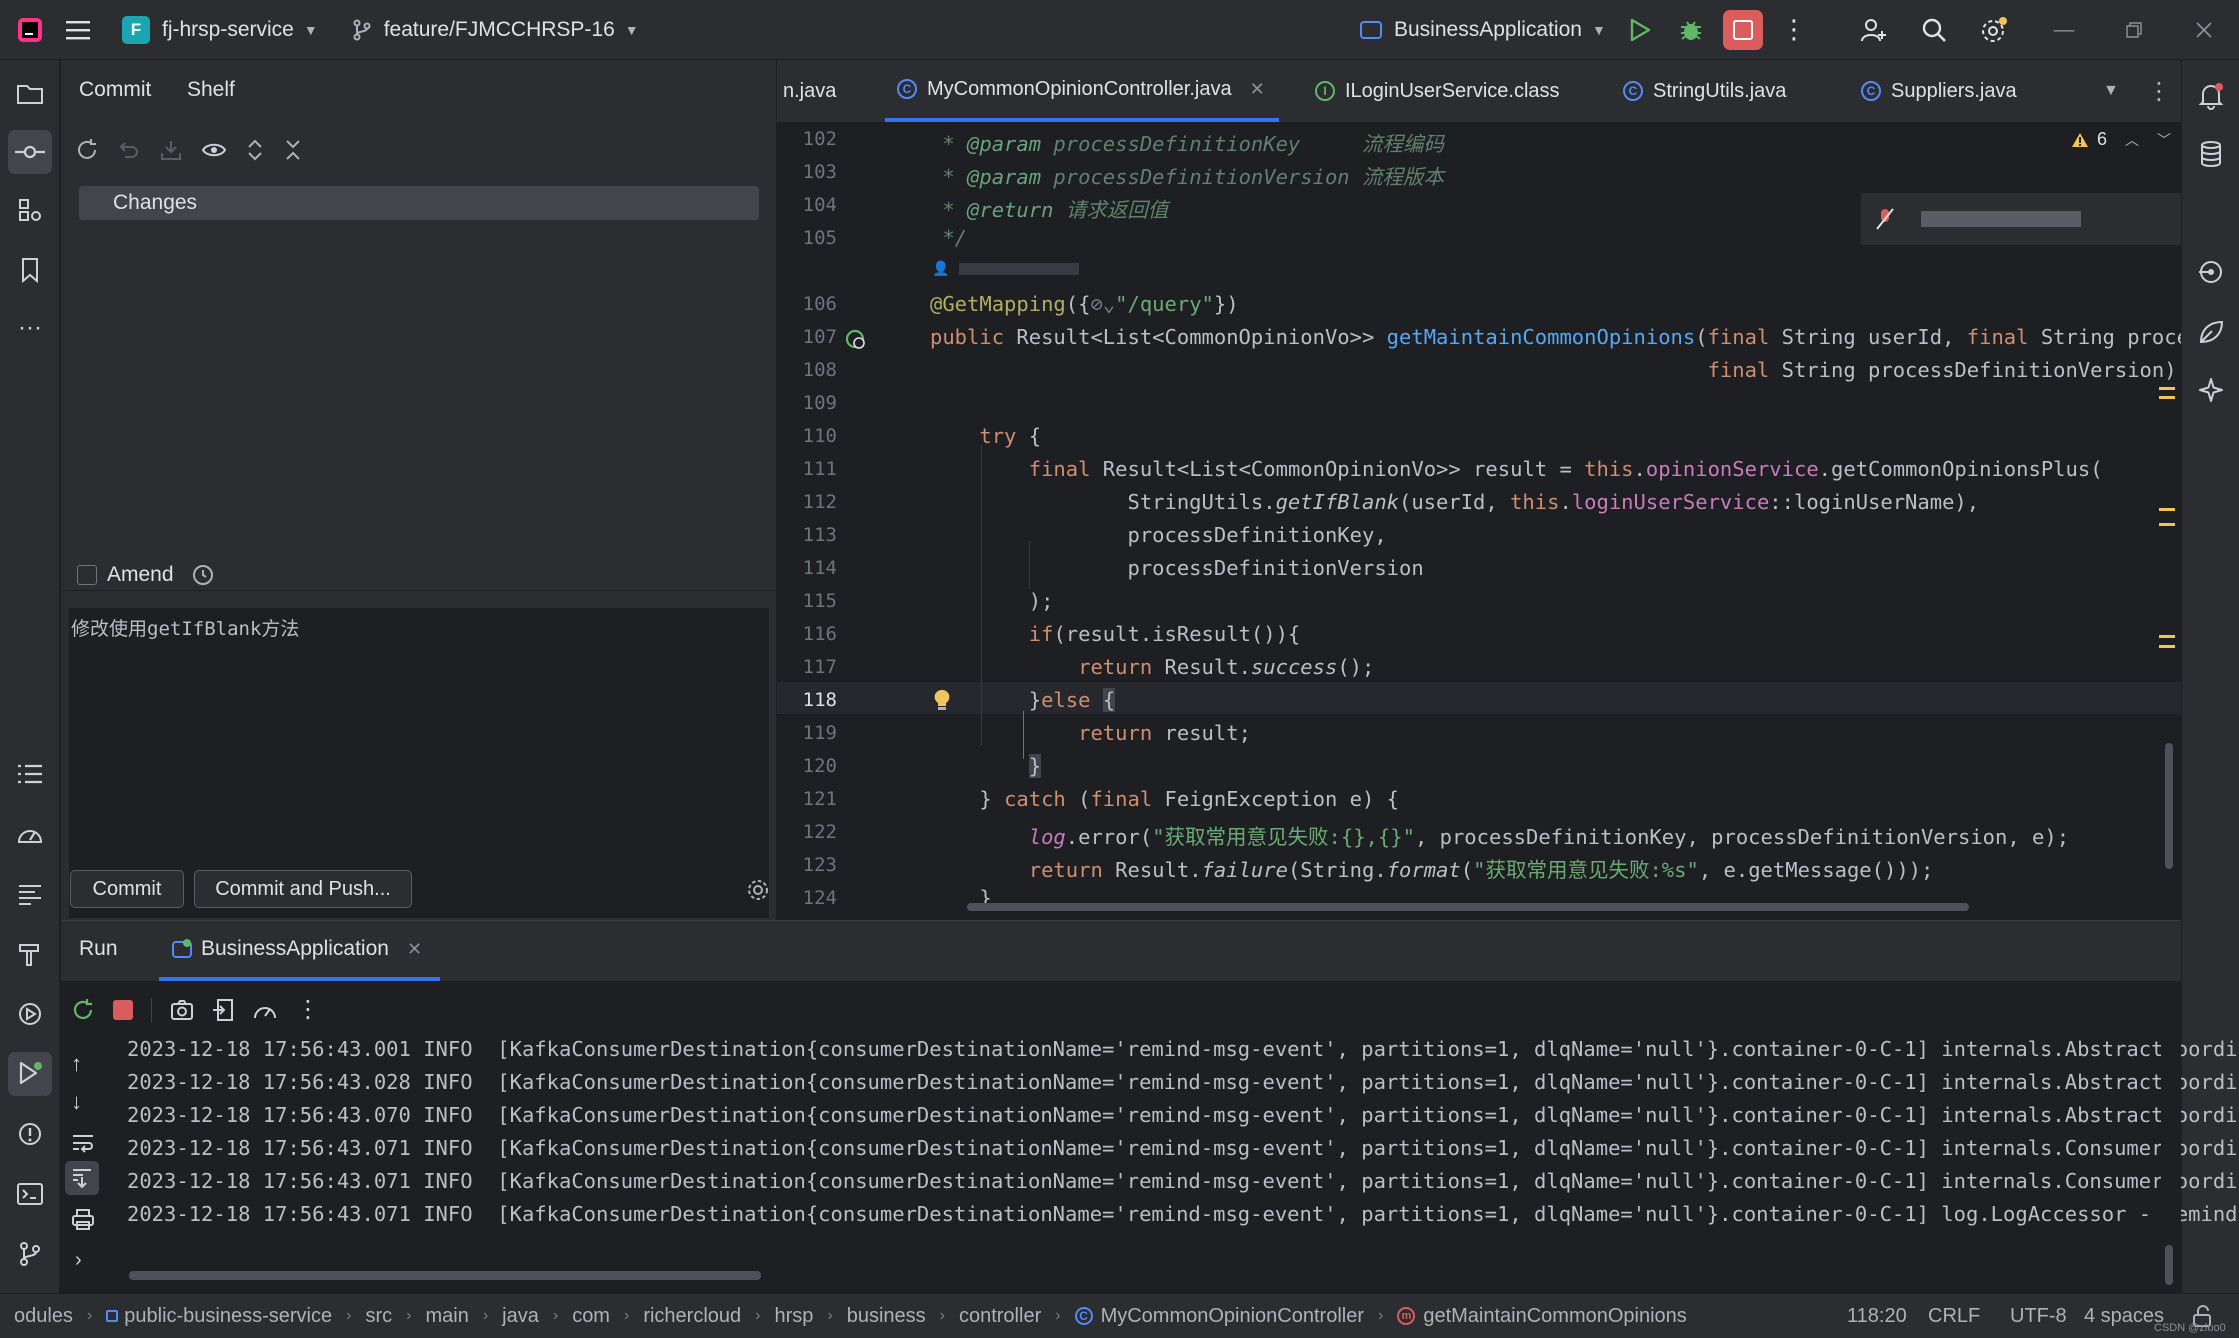  What do you see at coordinates (2211, 332) in the screenshot?
I see `leaf-icon` at bounding box center [2211, 332].